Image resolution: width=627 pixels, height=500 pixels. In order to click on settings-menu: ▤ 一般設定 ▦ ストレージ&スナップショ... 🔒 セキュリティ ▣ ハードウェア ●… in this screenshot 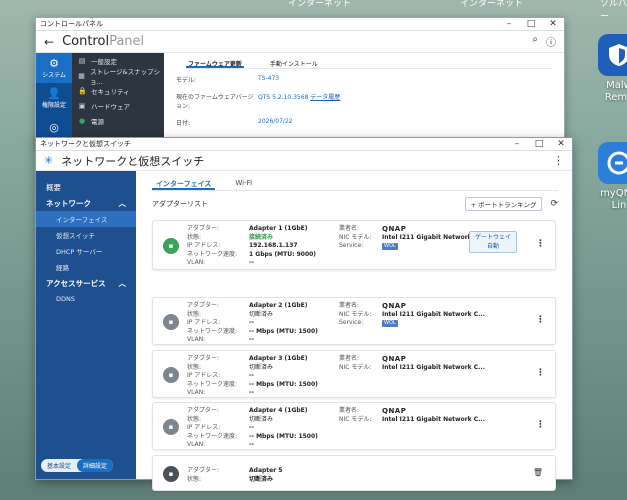, I will do `click(118, 100)`.